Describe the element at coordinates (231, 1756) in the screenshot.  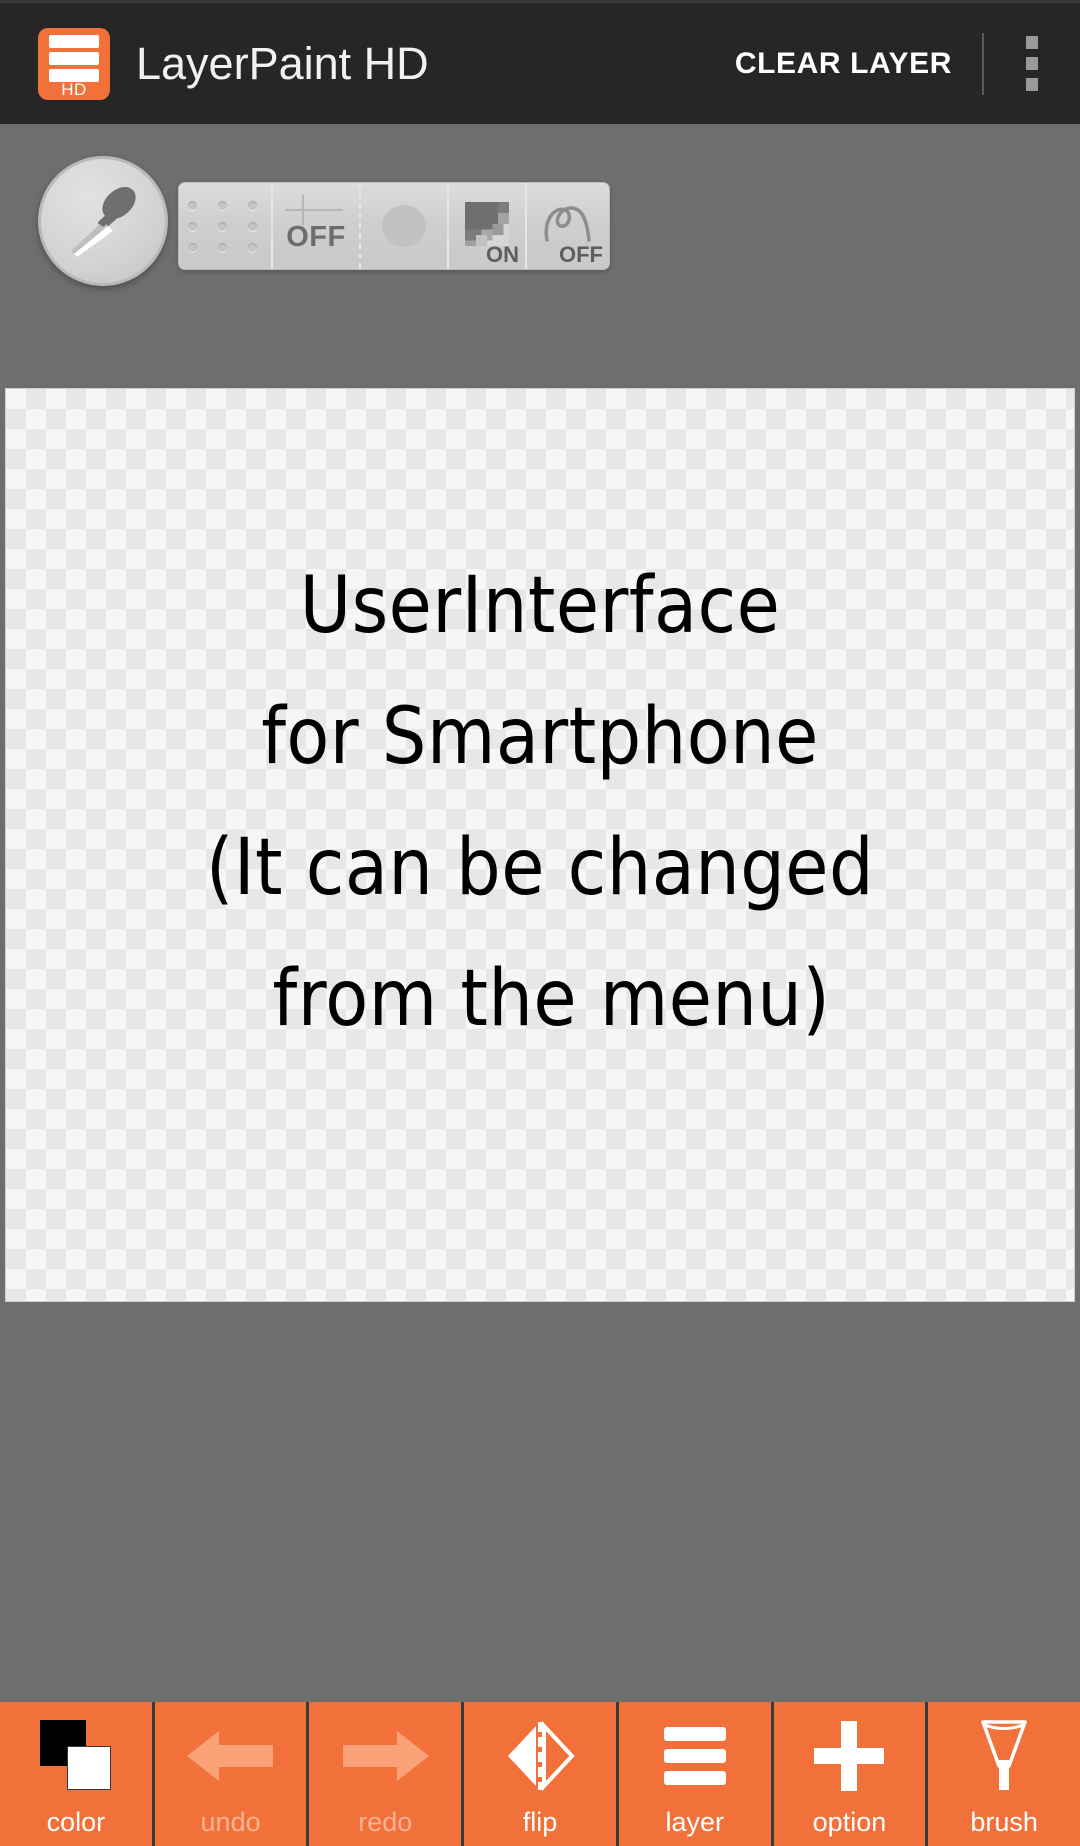
I see `arrow-left-icon` at that location.